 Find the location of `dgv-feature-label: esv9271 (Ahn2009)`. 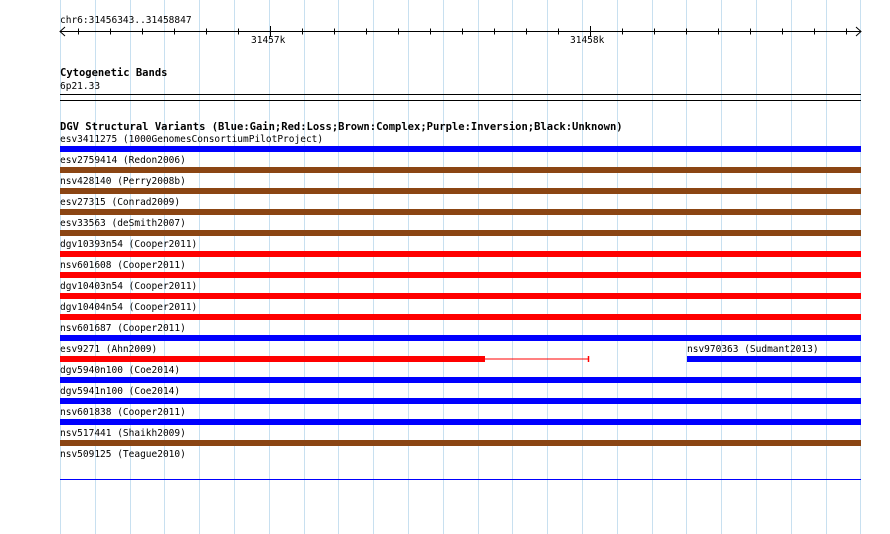

dgv-feature-label: esv9271 (Ahn2009) is located at coordinates (108, 349).